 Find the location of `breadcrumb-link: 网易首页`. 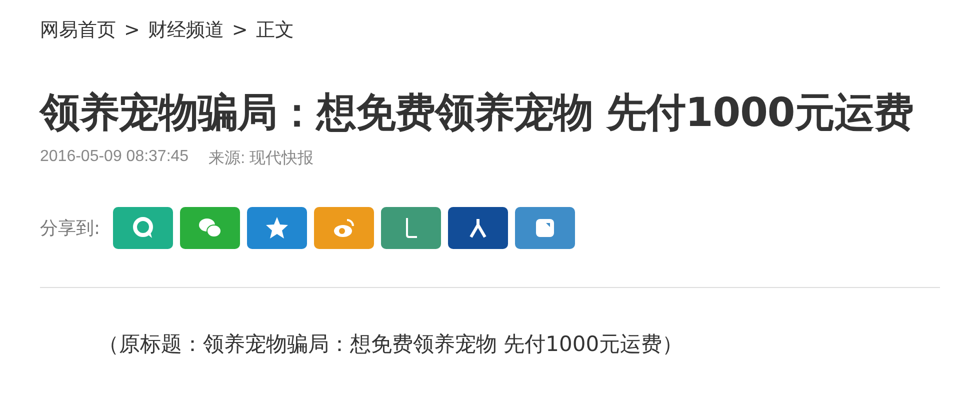

breadcrumb-link: 网易首页 is located at coordinates (78, 30).